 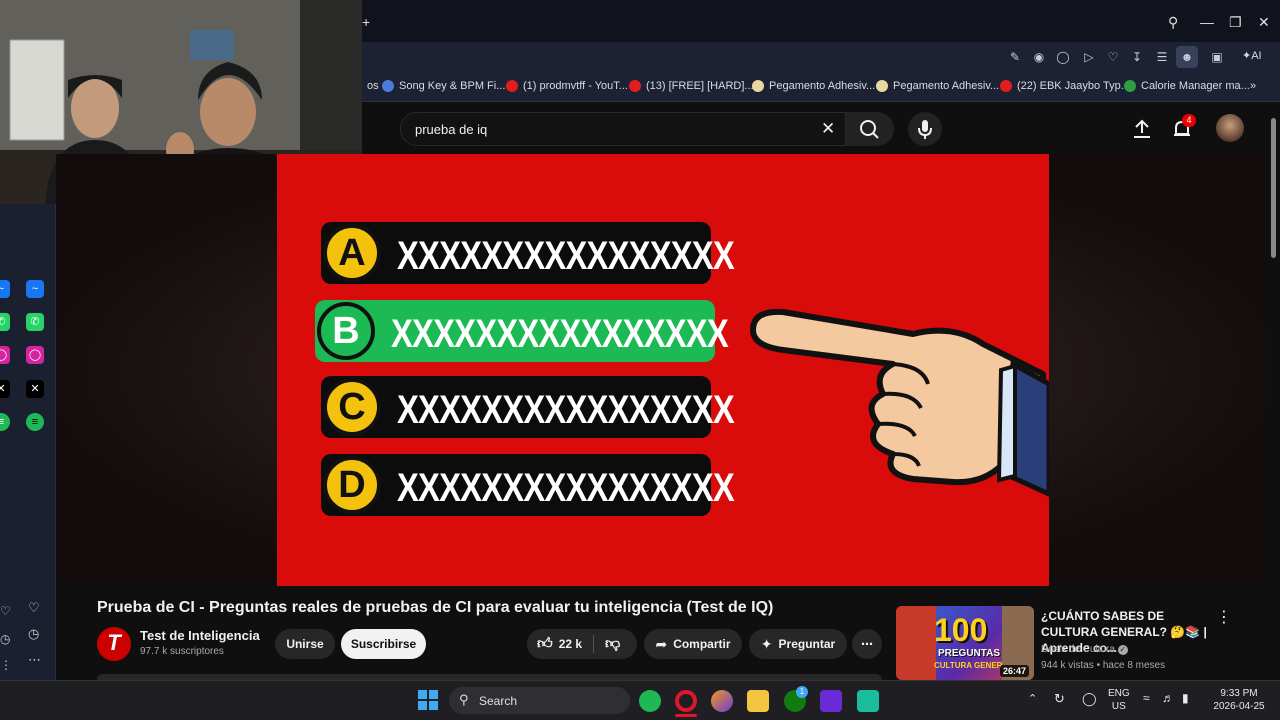 I want to click on xbox-taskbar-icon: 1, so click(x=796, y=699).